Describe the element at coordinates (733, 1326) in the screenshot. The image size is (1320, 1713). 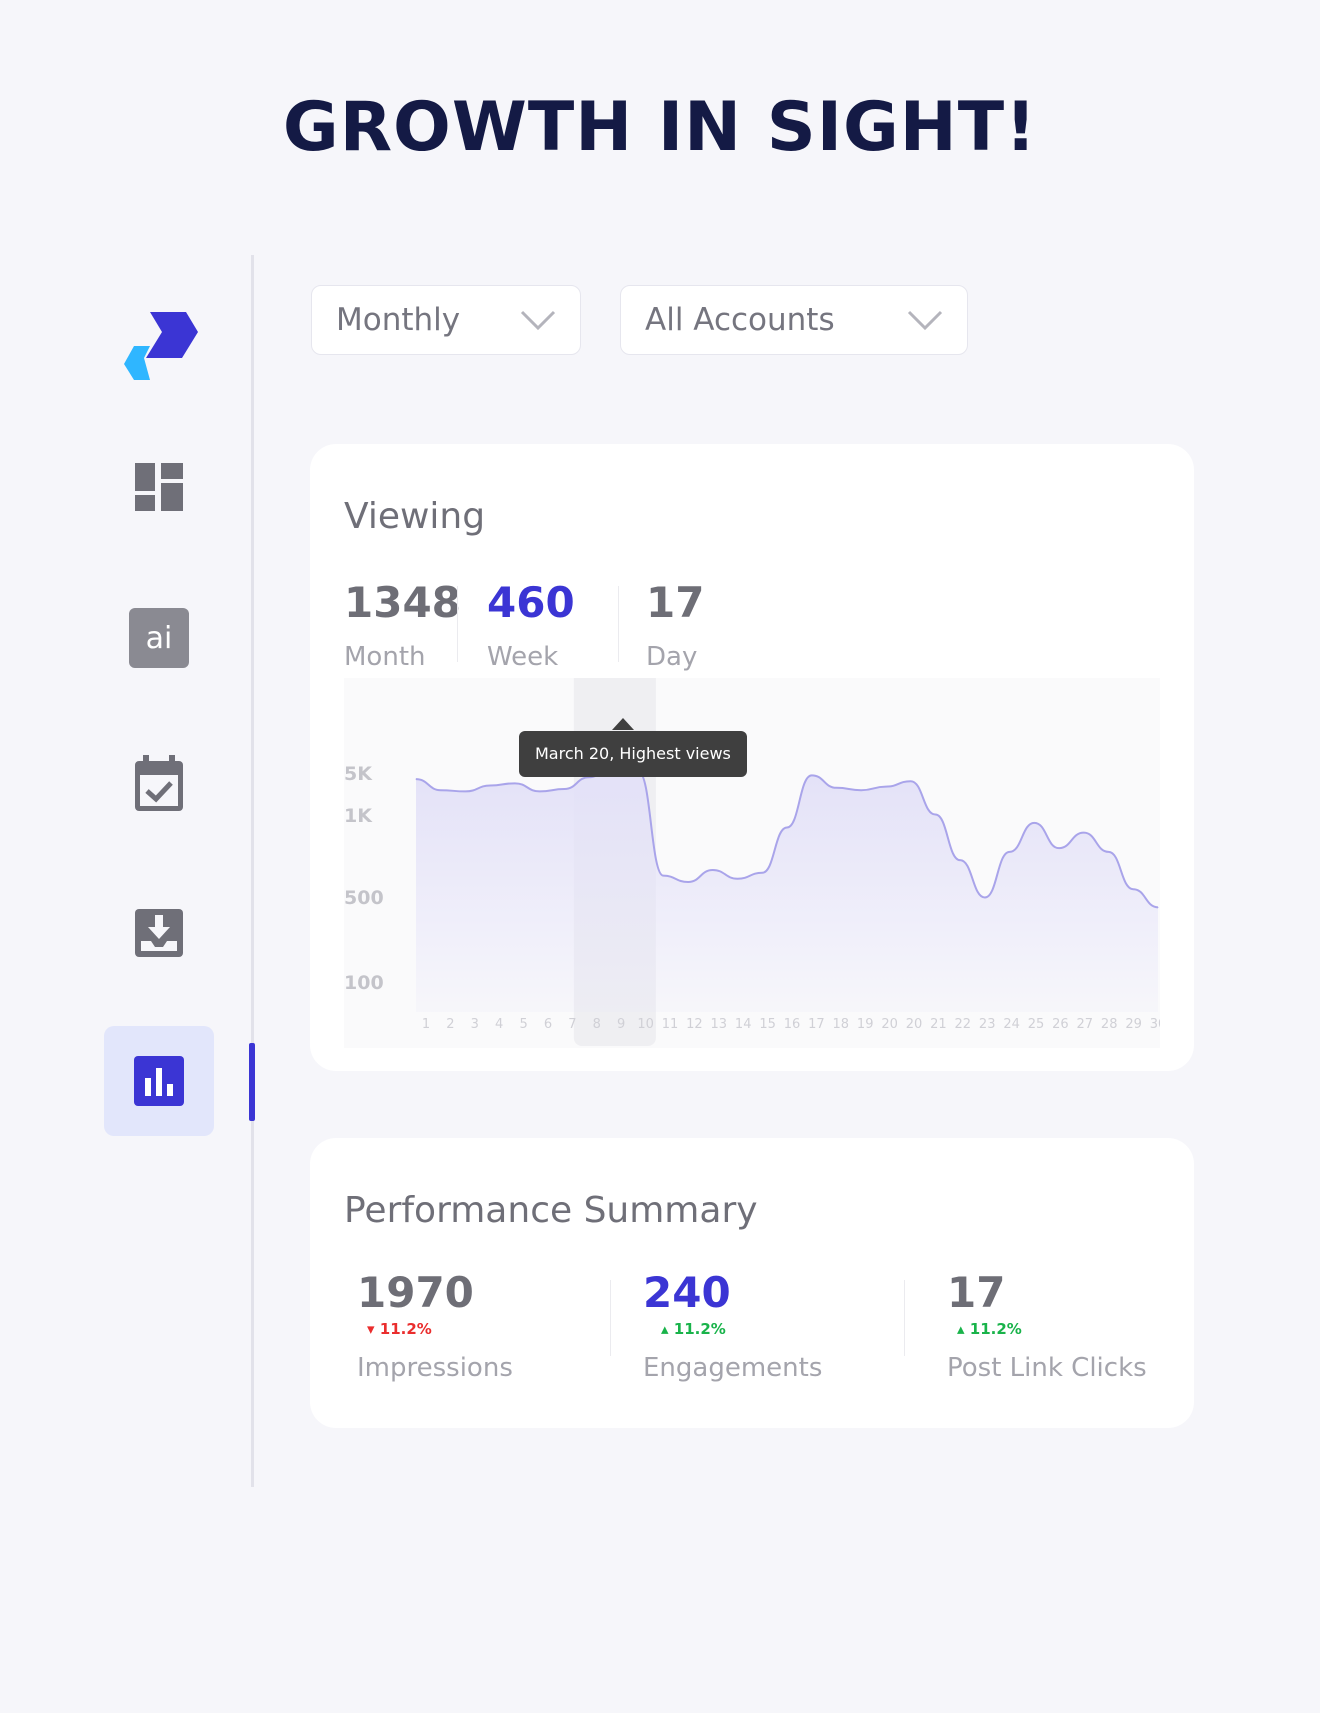
I see `metric-engagements: 240 ▴ 11.2% Engagements` at that location.